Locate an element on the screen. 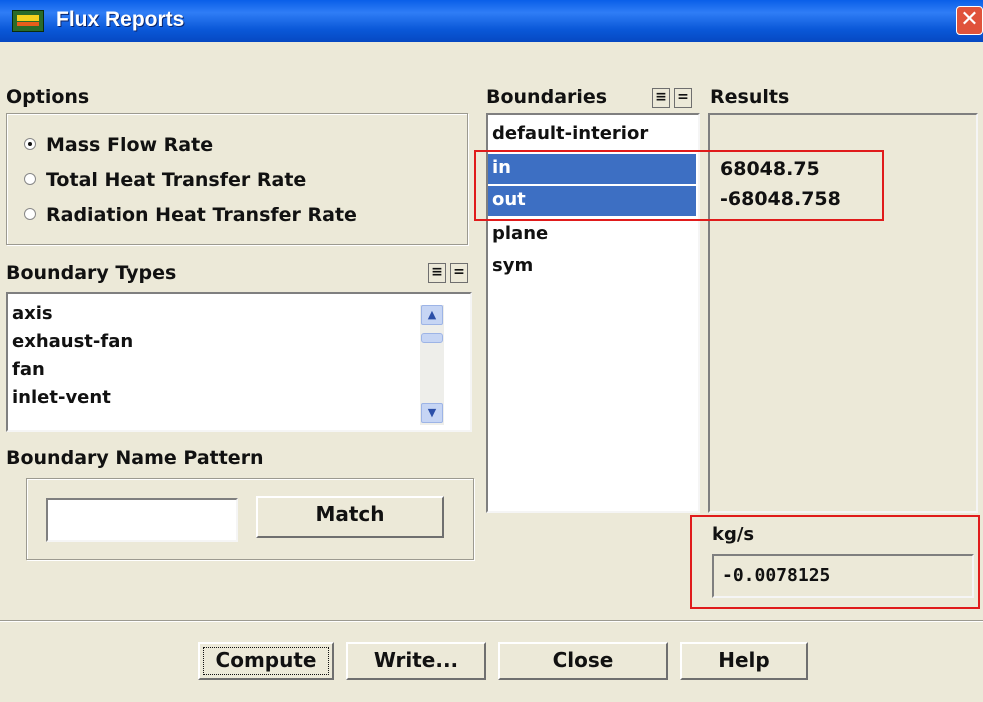 Image resolution: width=983 pixels, height=702 pixels. radio-mass-flow-rate: Mass Flow Rate is located at coordinates (118, 145).